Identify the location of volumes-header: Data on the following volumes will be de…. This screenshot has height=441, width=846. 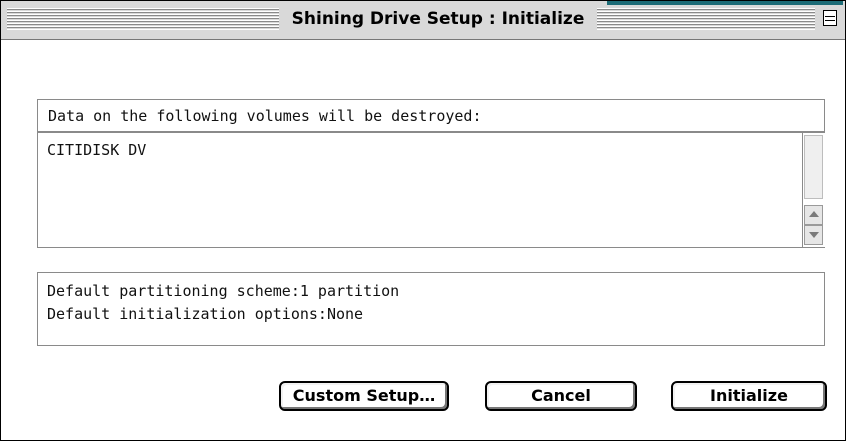
(431, 115).